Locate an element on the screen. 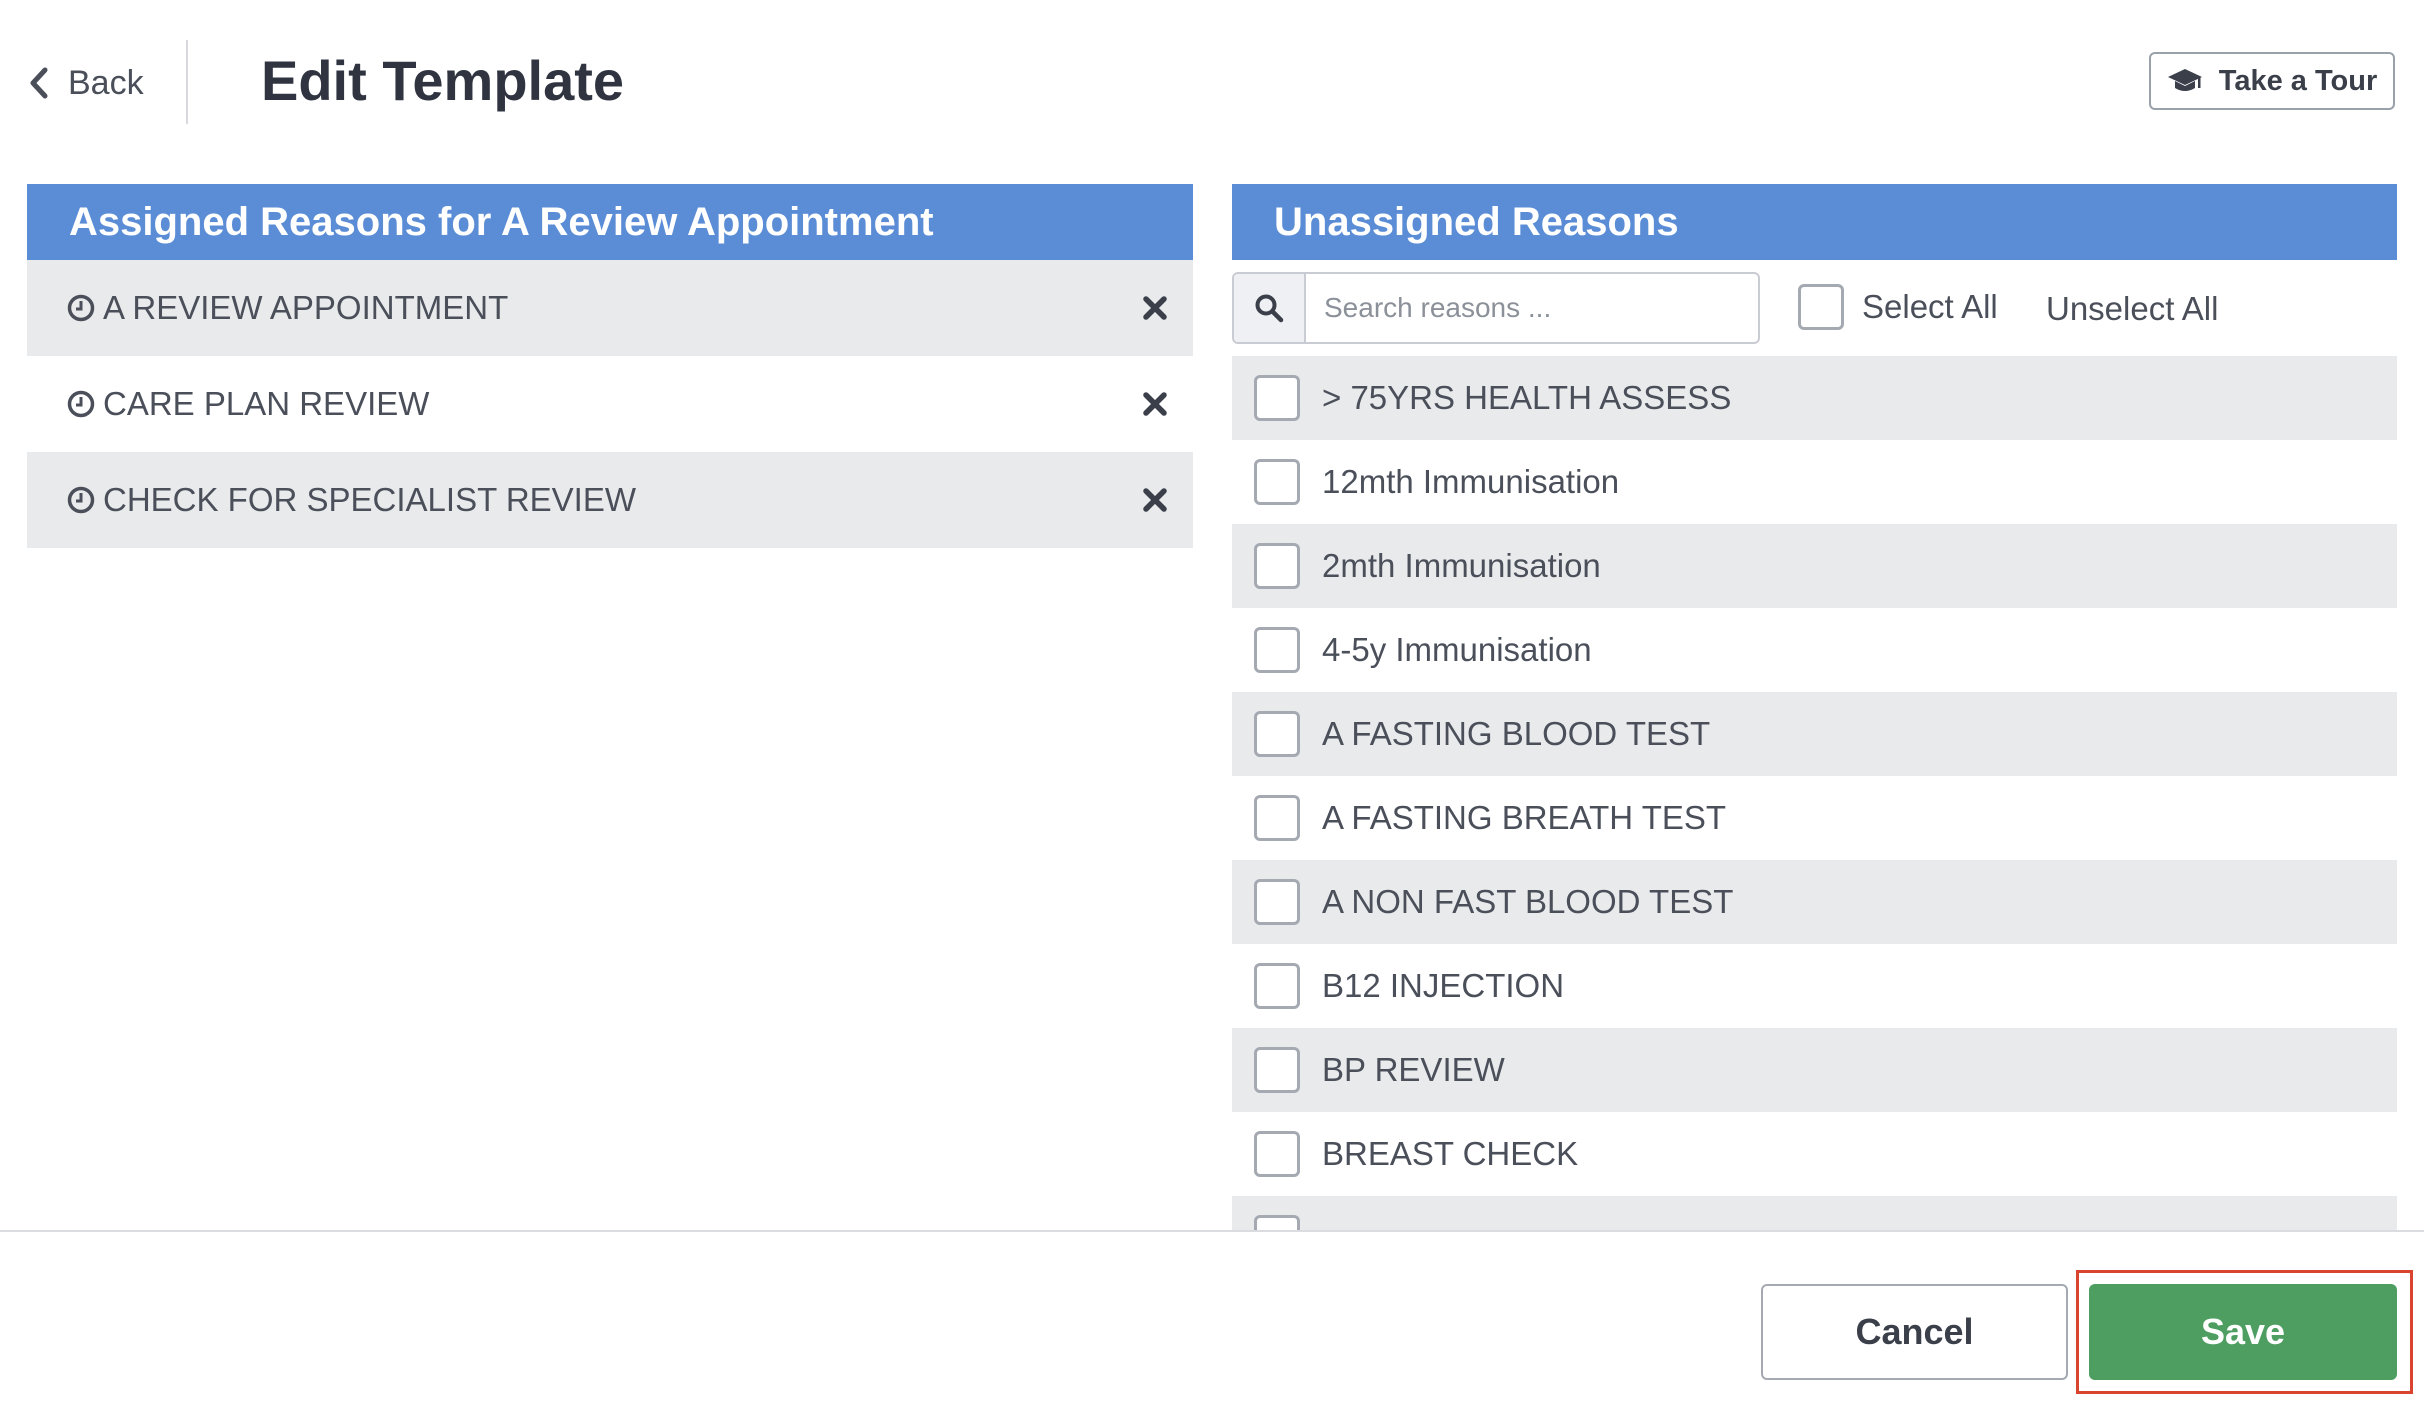  list-item: 4-5y Immunisation is located at coordinates (1814, 650).